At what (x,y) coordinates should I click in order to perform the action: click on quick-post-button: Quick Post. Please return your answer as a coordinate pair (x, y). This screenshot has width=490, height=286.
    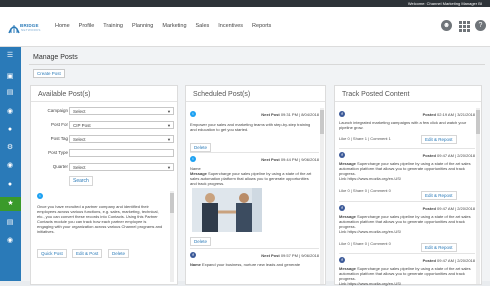
    Looking at the image, I should click on (52, 253).